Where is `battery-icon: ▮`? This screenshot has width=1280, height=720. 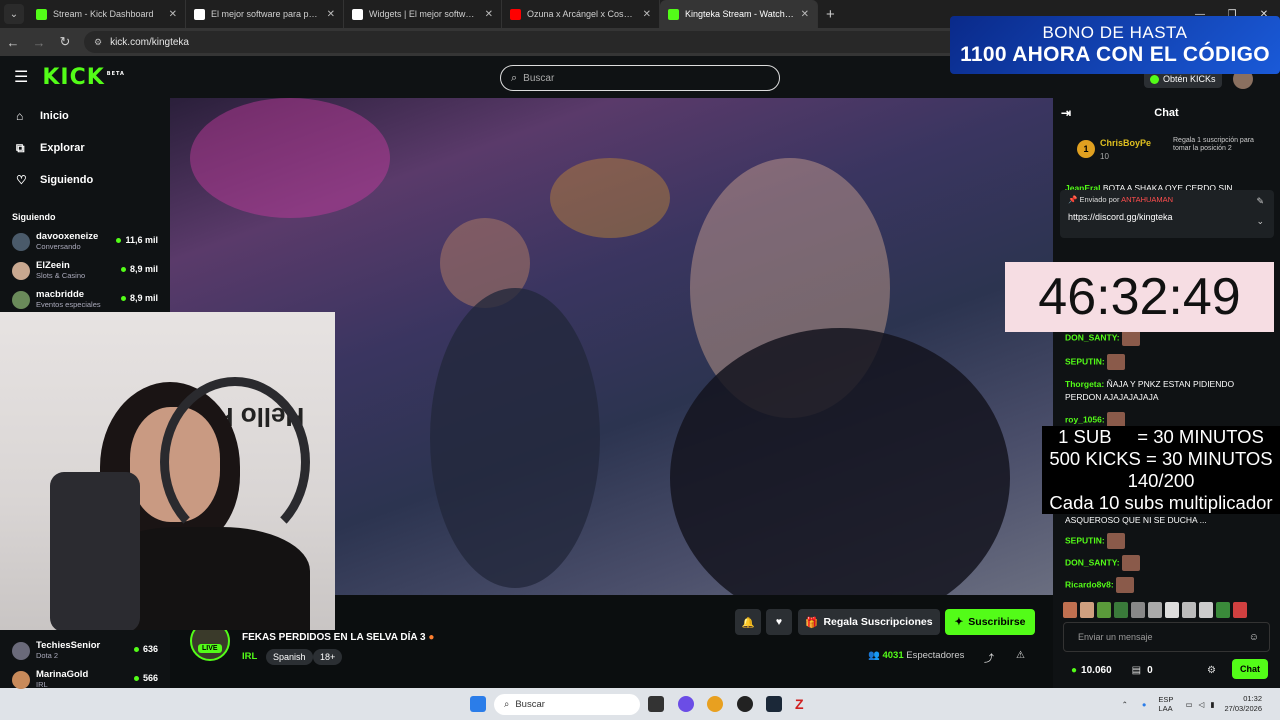 battery-icon: ▮ is located at coordinates (1212, 704).